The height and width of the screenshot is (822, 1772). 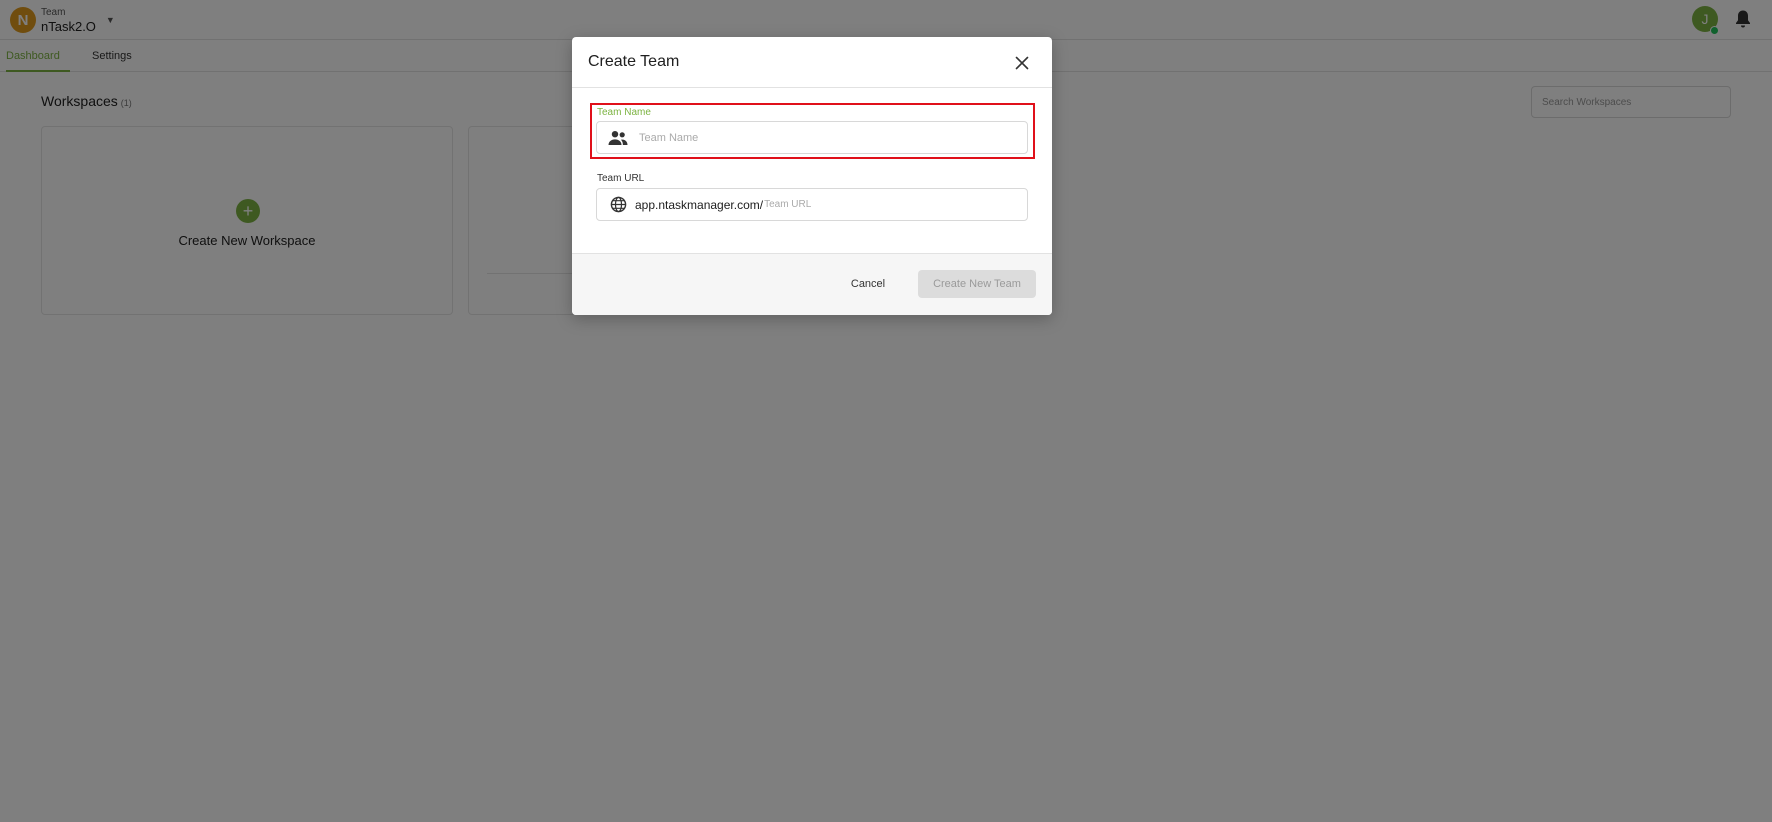 What do you see at coordinates (829, 137) in the screenshot?
I see `team-name-input` at bounding box center [829, 137].